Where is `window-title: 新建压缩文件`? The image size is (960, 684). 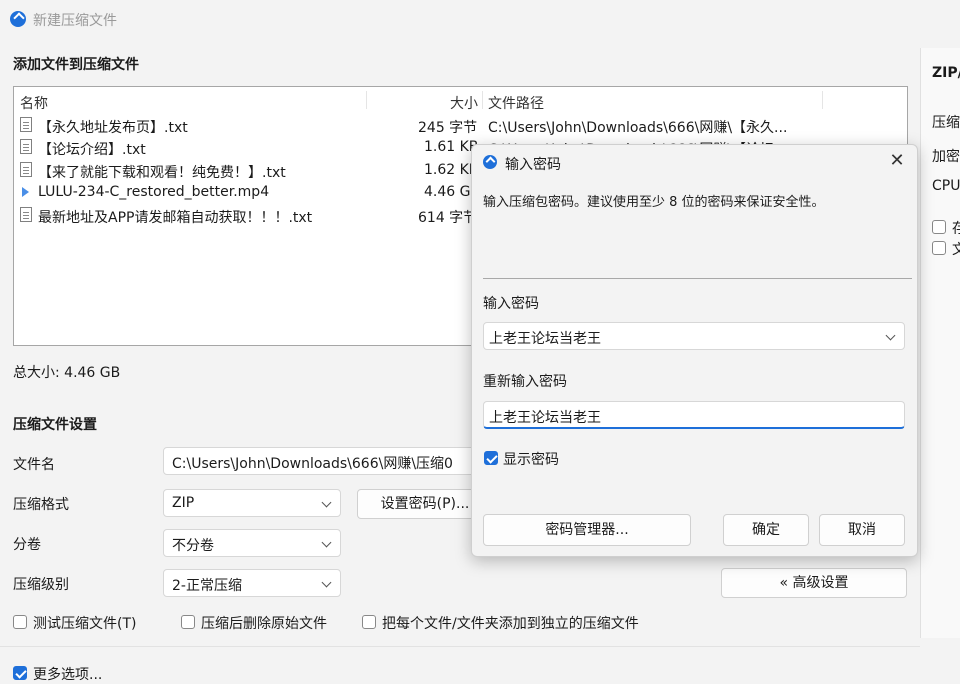 window-title: 新建压缩文件 is located at coordinates (75, 21).